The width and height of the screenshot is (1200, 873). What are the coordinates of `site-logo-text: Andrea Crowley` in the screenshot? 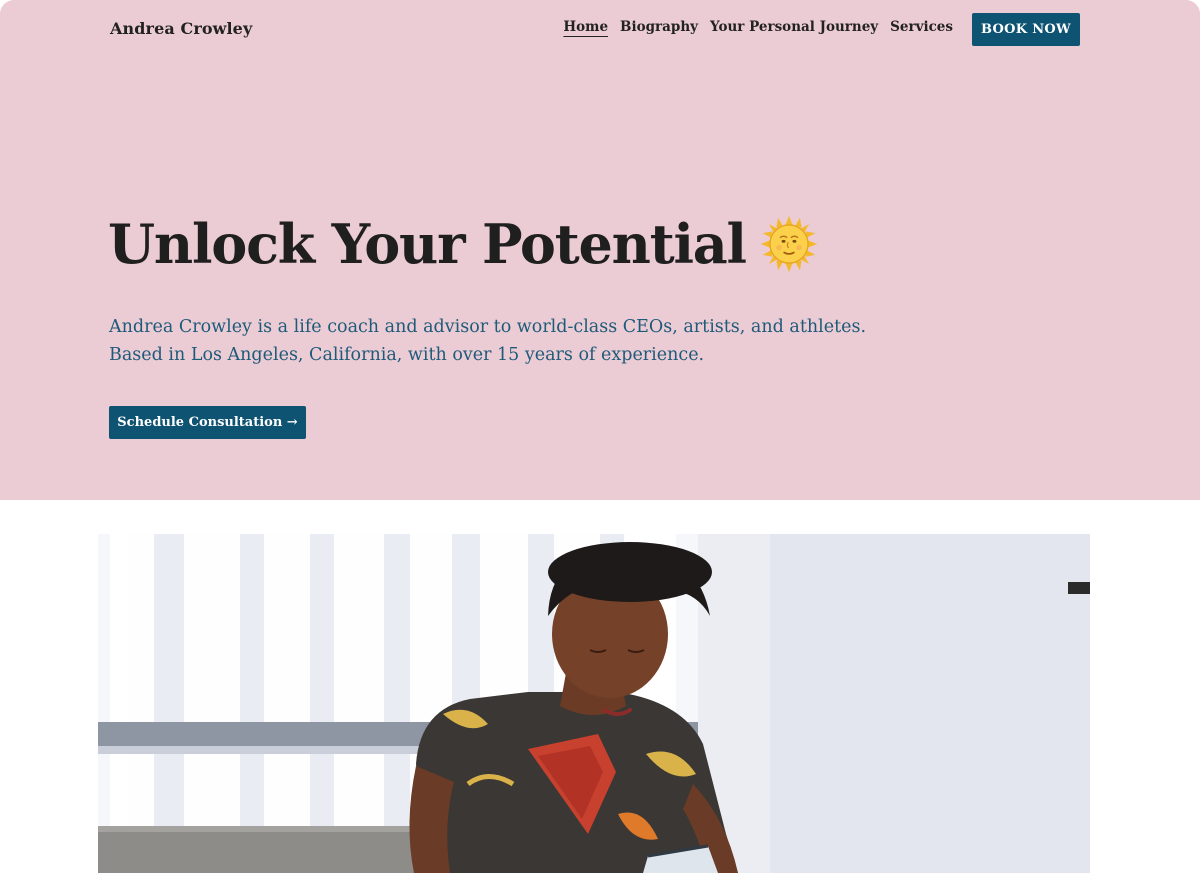 It's located at (181, 28).